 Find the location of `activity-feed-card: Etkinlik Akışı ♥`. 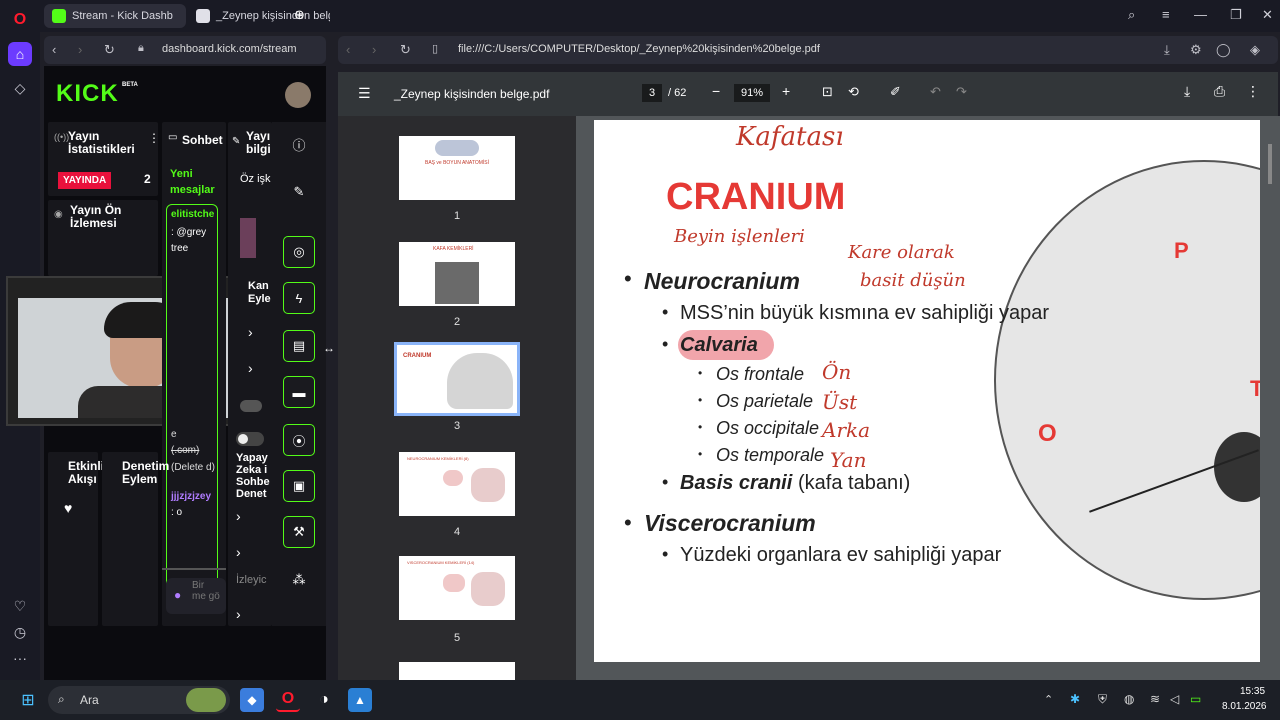

activity-feed-card: Etkinlik Akışı ♥ is located at coordinates (79, 539).